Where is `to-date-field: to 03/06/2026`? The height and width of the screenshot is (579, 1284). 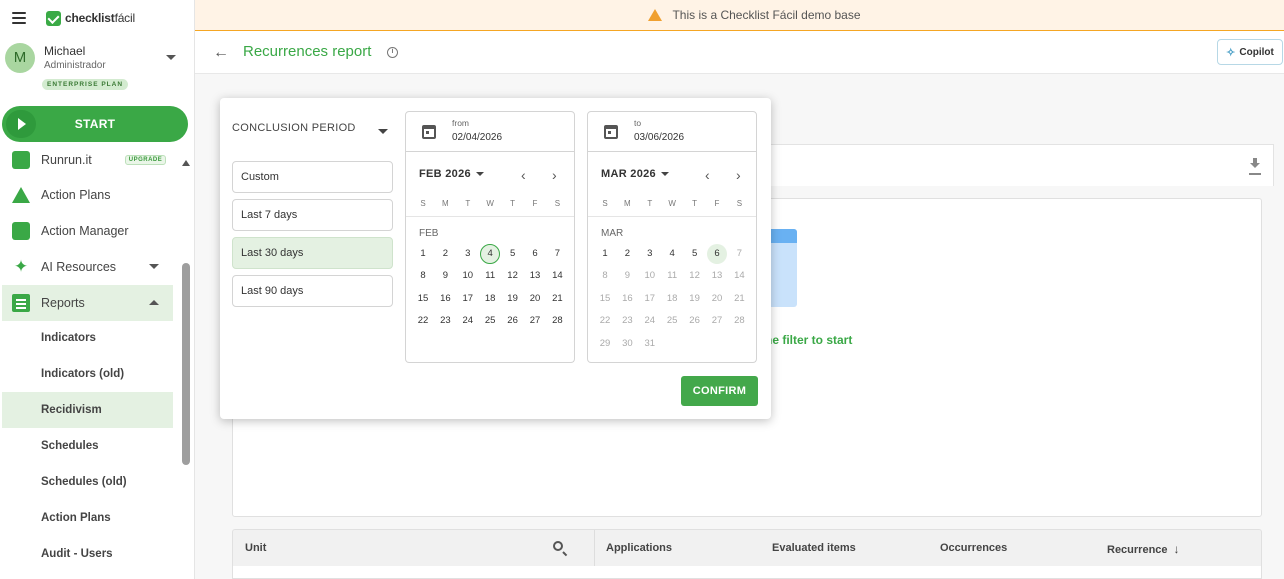 to-date-field: to 03/06/2026 is located at coordinates (672, 131).